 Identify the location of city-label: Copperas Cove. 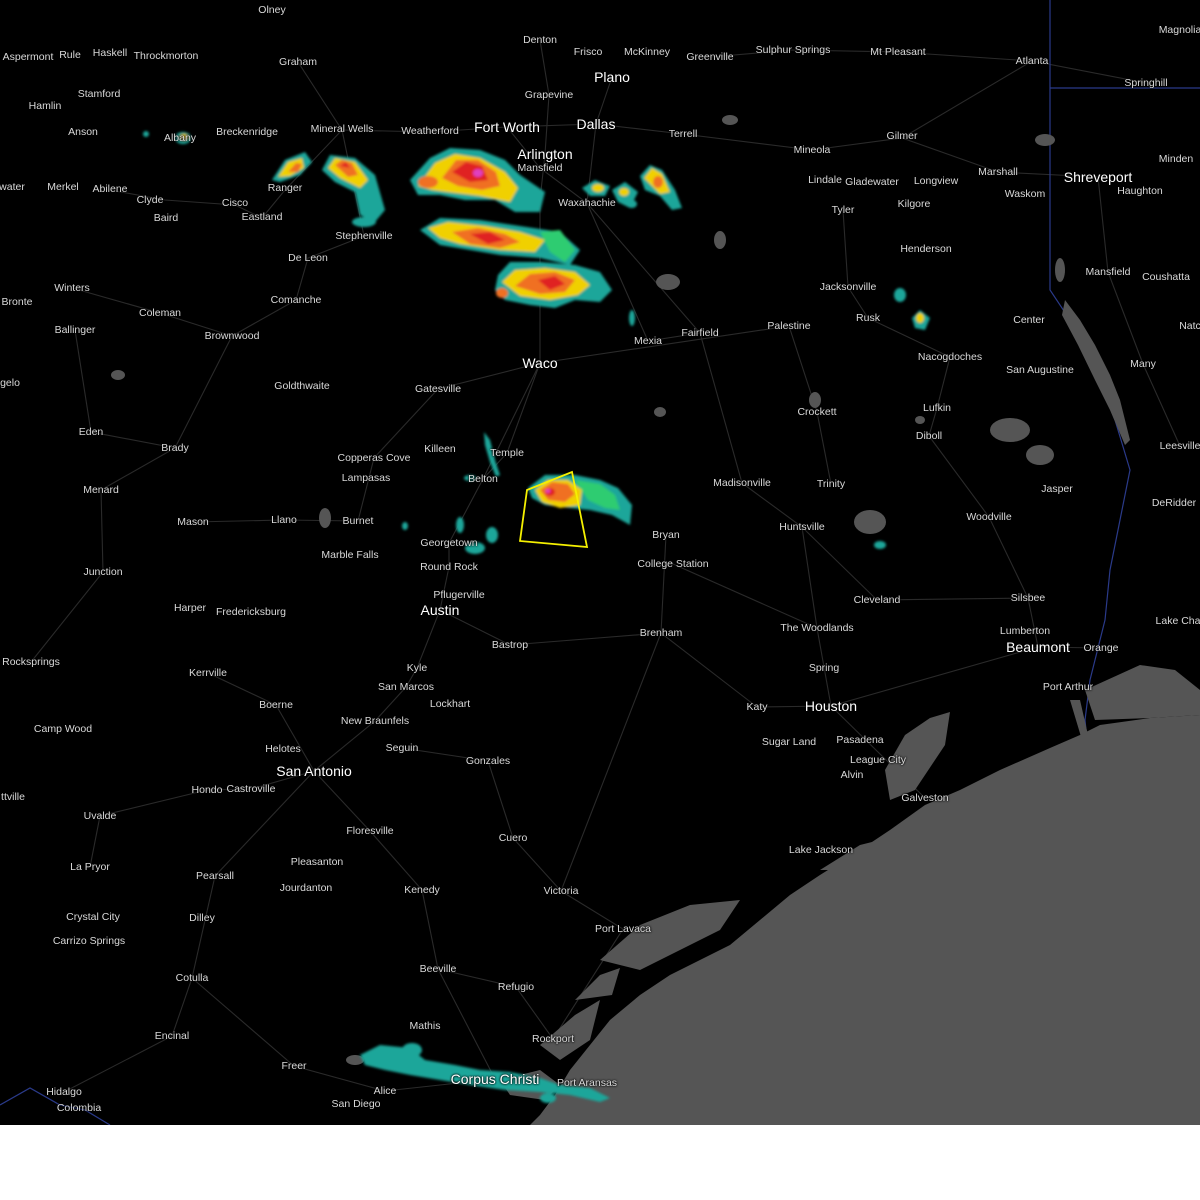
(374, 457).